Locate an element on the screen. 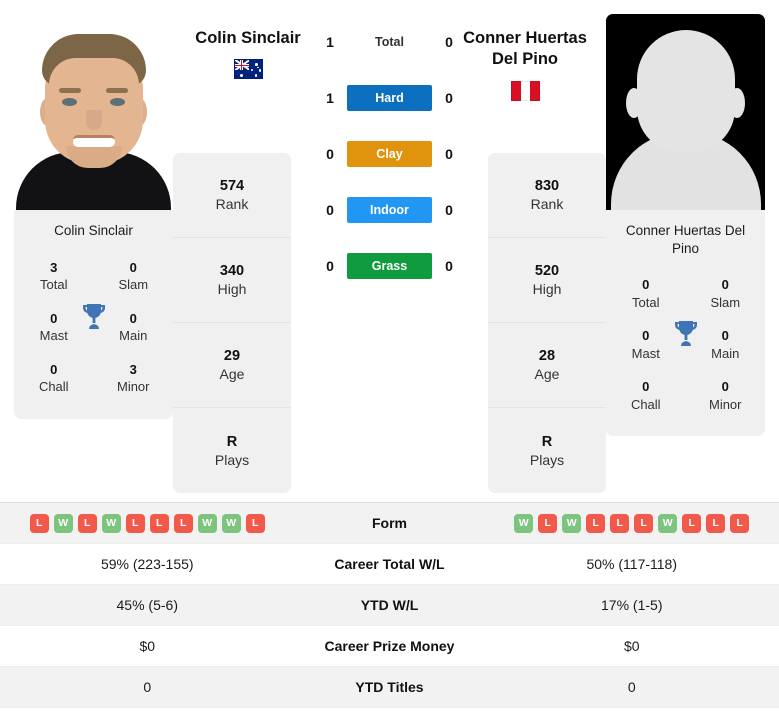 The height and width of the screenshot is (719, 779). h2h-row-indoor: 0 Indoor 0 is located at coordinates (389, 210).